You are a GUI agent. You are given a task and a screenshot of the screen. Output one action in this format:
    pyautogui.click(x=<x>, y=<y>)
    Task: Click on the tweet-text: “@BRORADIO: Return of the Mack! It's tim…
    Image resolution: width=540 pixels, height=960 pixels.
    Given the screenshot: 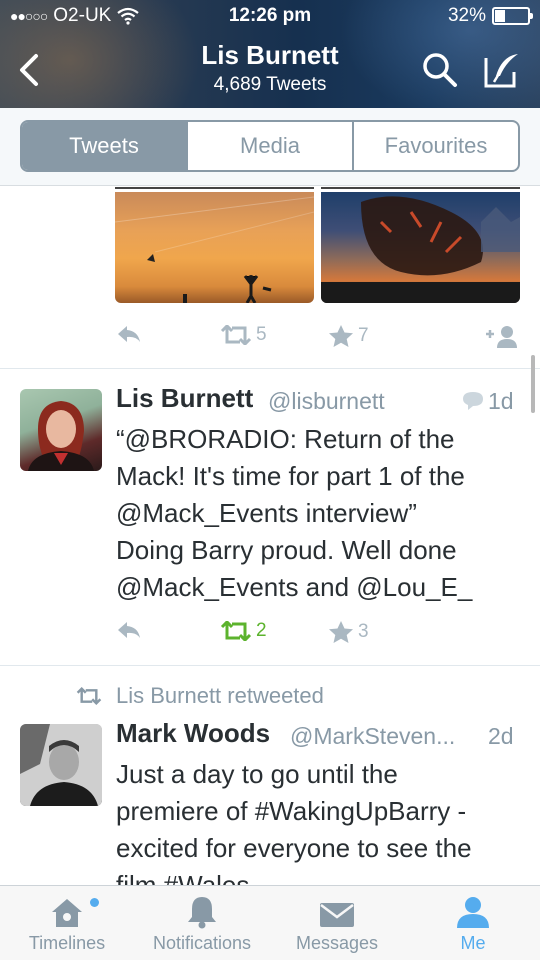 What is the action you would take?
    pyautogui.click(x=318, y=513)
    